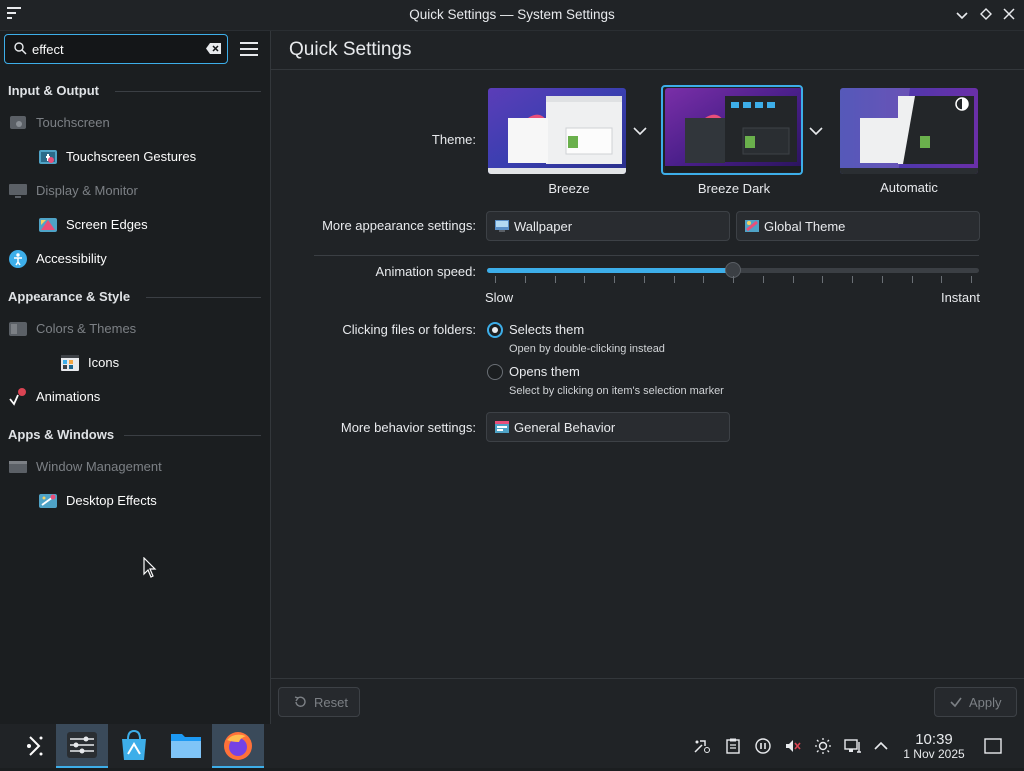 This screenshot has height=771, width=1024. Describe the element at coordinates (134, 259) in the screenshot. I see `sidebar-item-accessibility: Accessibility` at that location.